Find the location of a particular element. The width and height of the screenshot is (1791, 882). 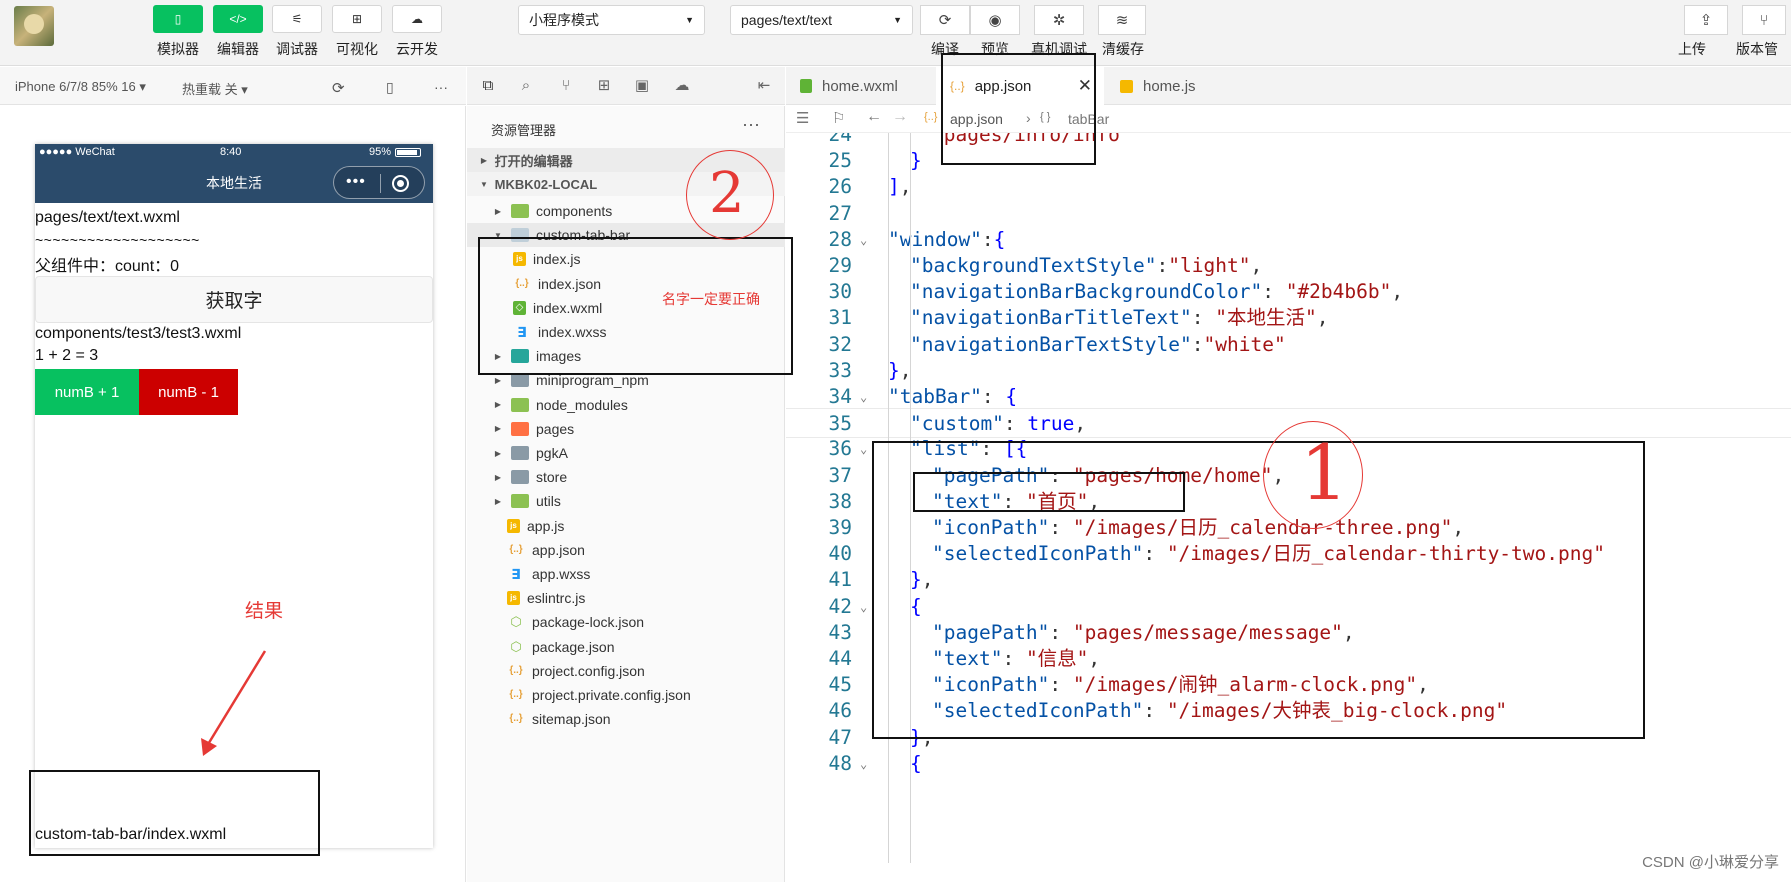

phone-icon: ▯ is located at coordinates (178, 19).